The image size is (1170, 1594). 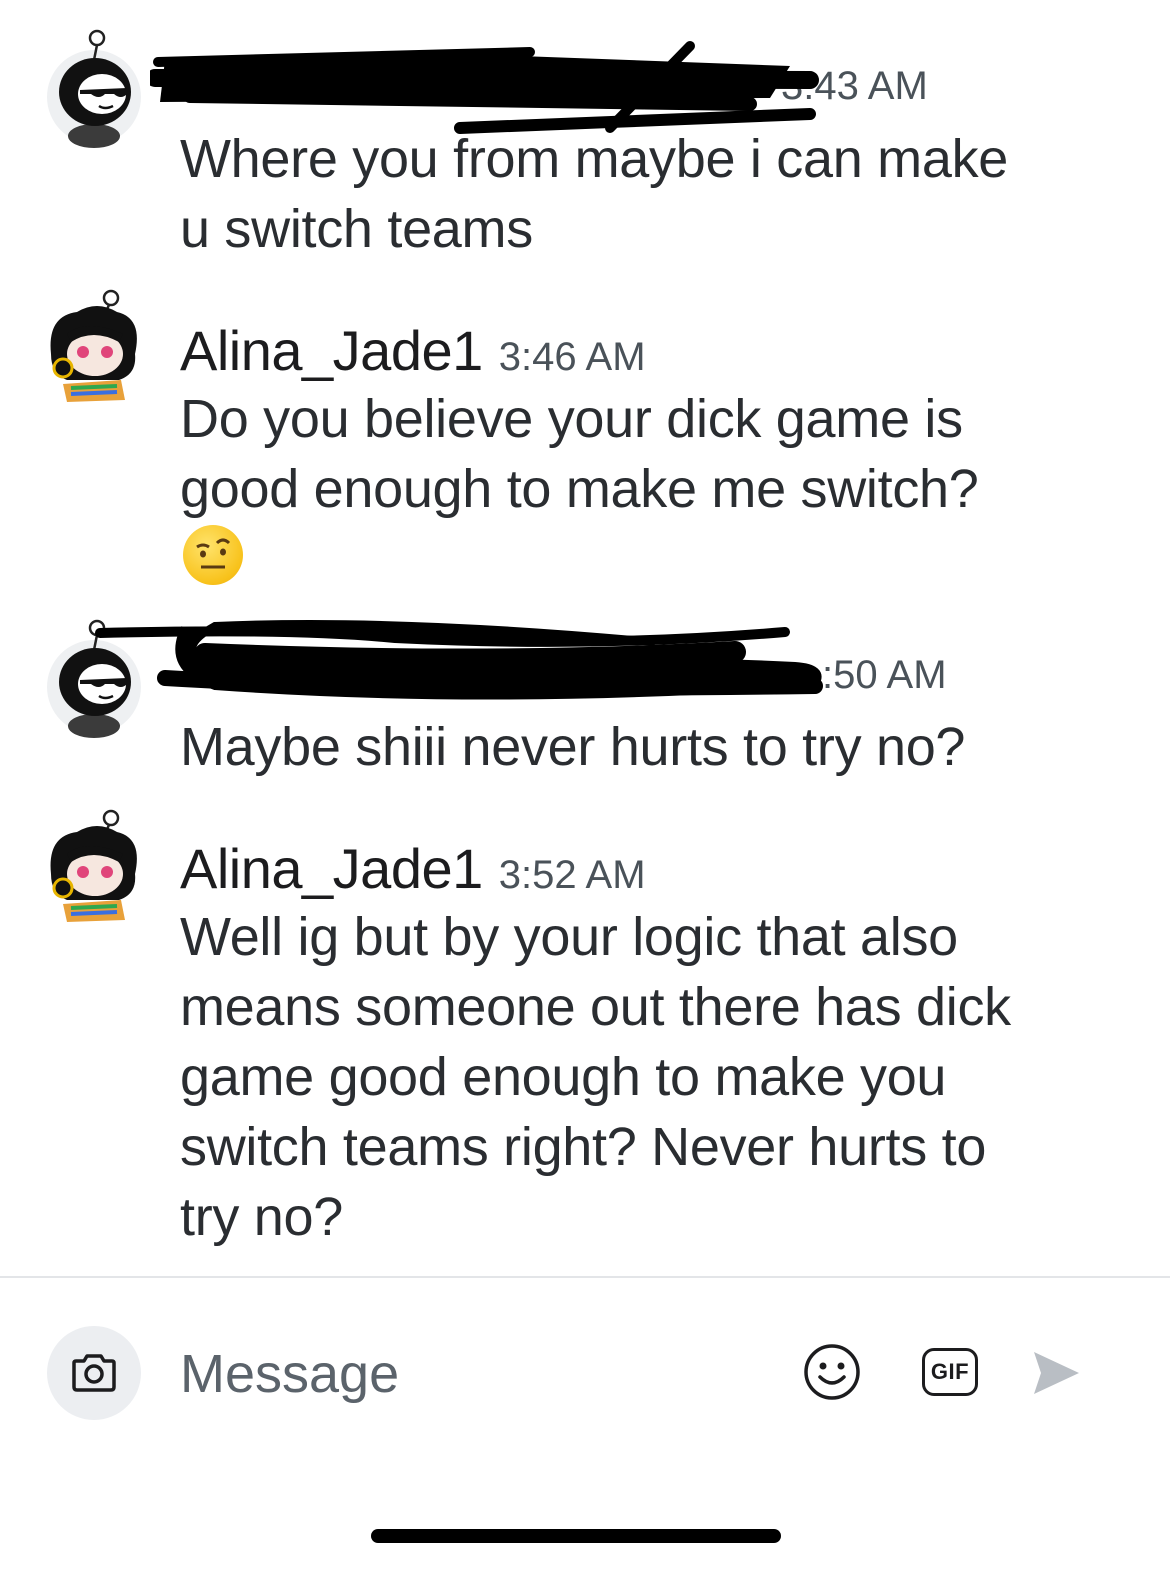 What do you see at coordinates (576, 1536) in the screenshot?
I see `home-indicator` at bounding box center [576, 1536].